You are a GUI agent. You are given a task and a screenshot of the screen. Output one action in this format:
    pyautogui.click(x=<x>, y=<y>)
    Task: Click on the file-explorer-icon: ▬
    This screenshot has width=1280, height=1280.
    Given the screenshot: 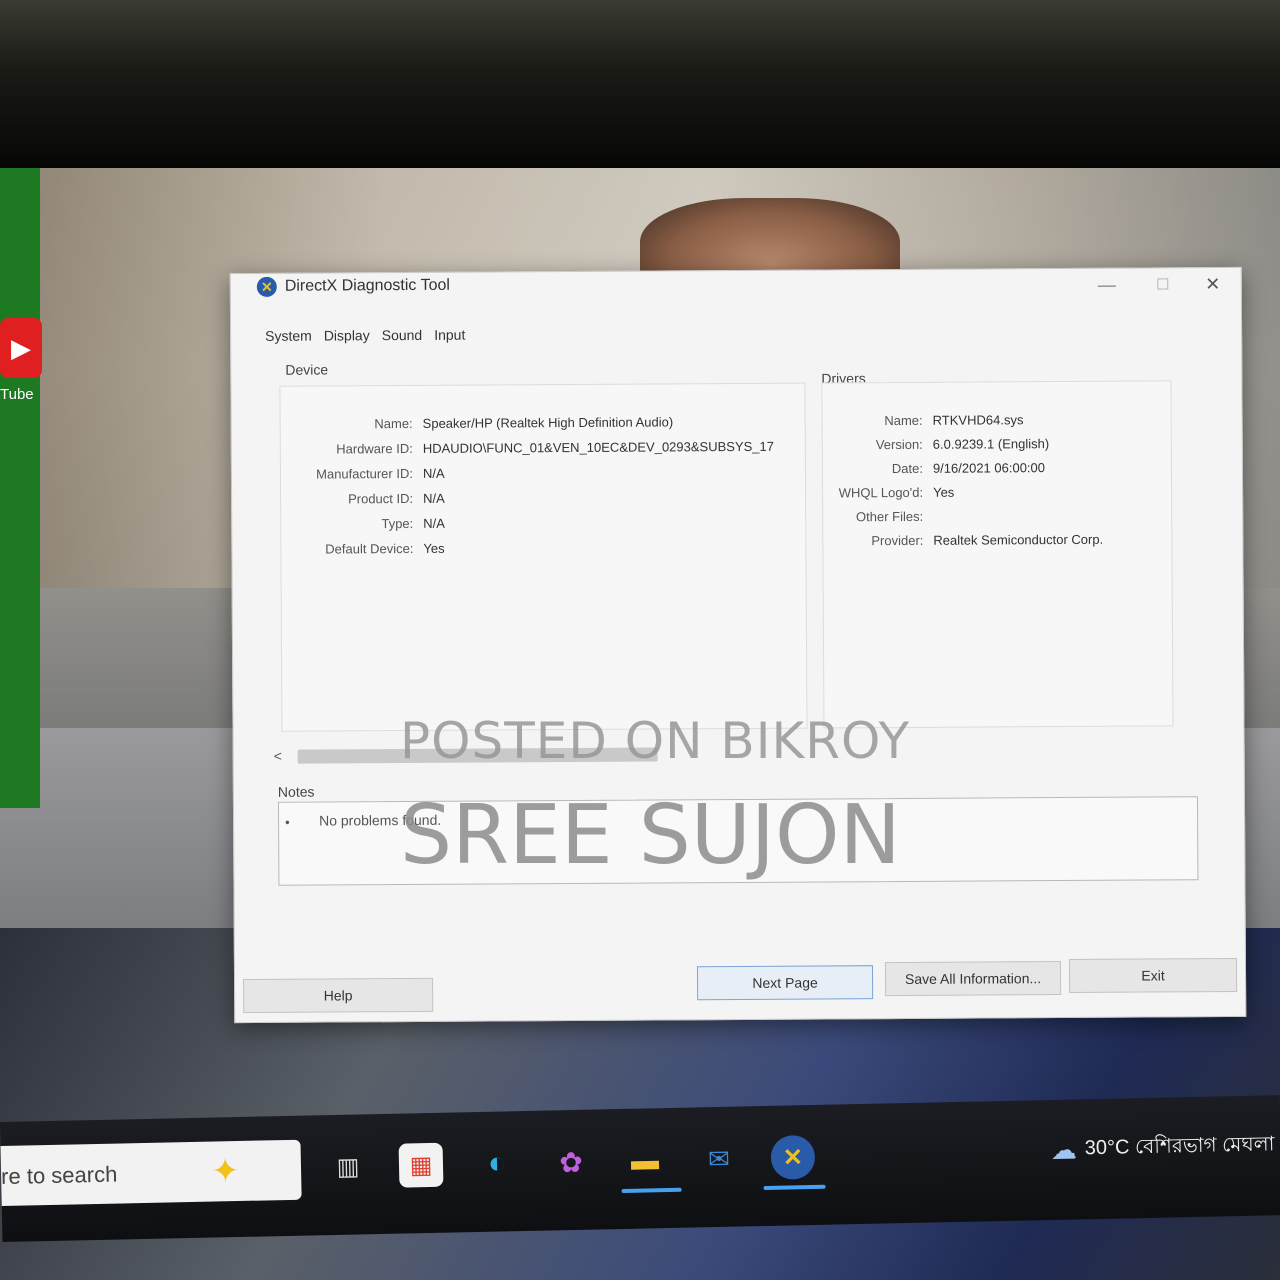 What is the action you would take?
    pyautogui.click(x=644, y=1160)
    